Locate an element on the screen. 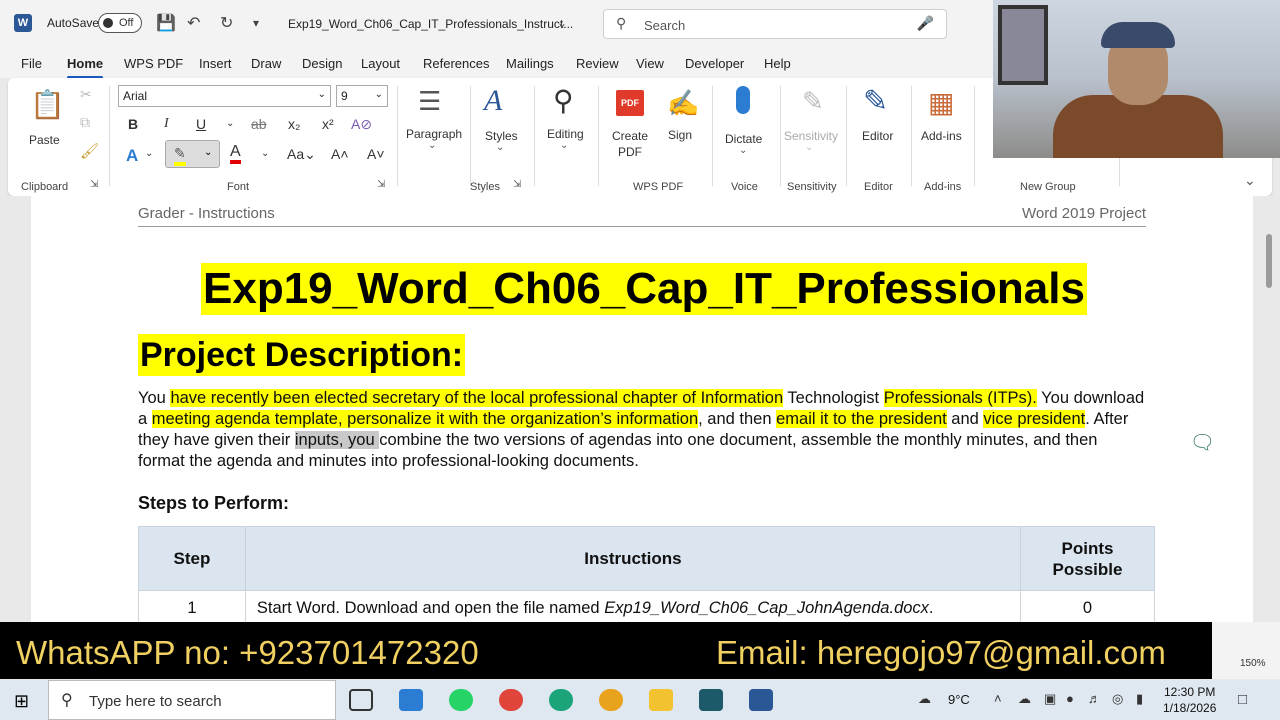 This screenshot has height=720, width=1280. create-pdf-button: Create PDF is located at coordinates (630, 144).